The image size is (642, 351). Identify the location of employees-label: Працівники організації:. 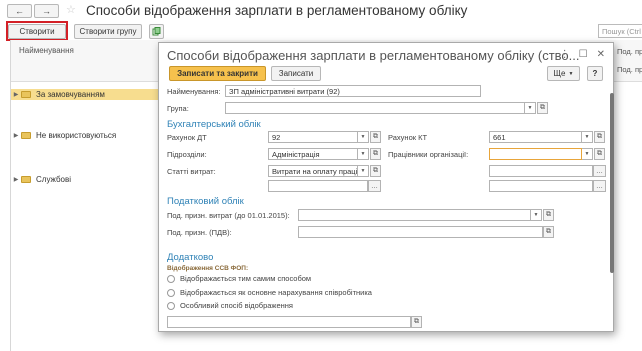
(428, 154).